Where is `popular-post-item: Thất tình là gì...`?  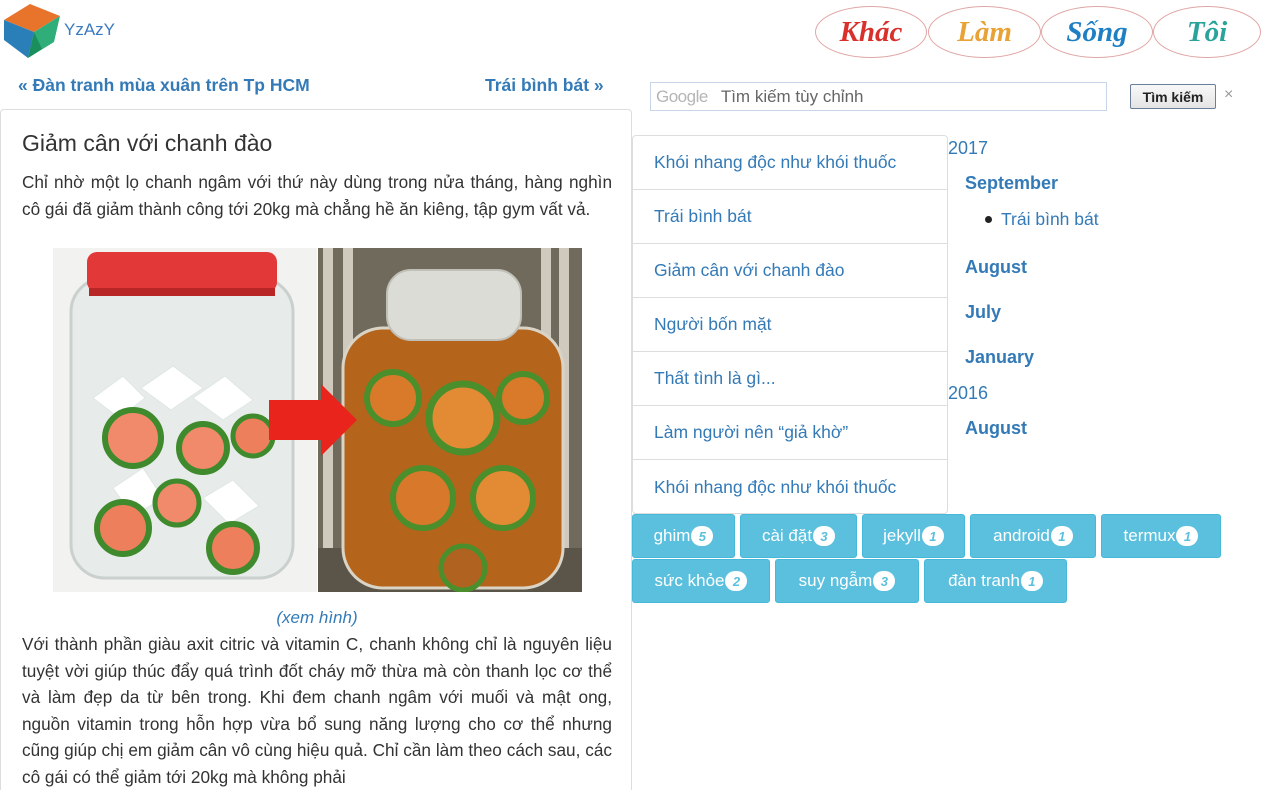
popular-post-item: Thất tình là gì... is located at coordinates (790, 379).